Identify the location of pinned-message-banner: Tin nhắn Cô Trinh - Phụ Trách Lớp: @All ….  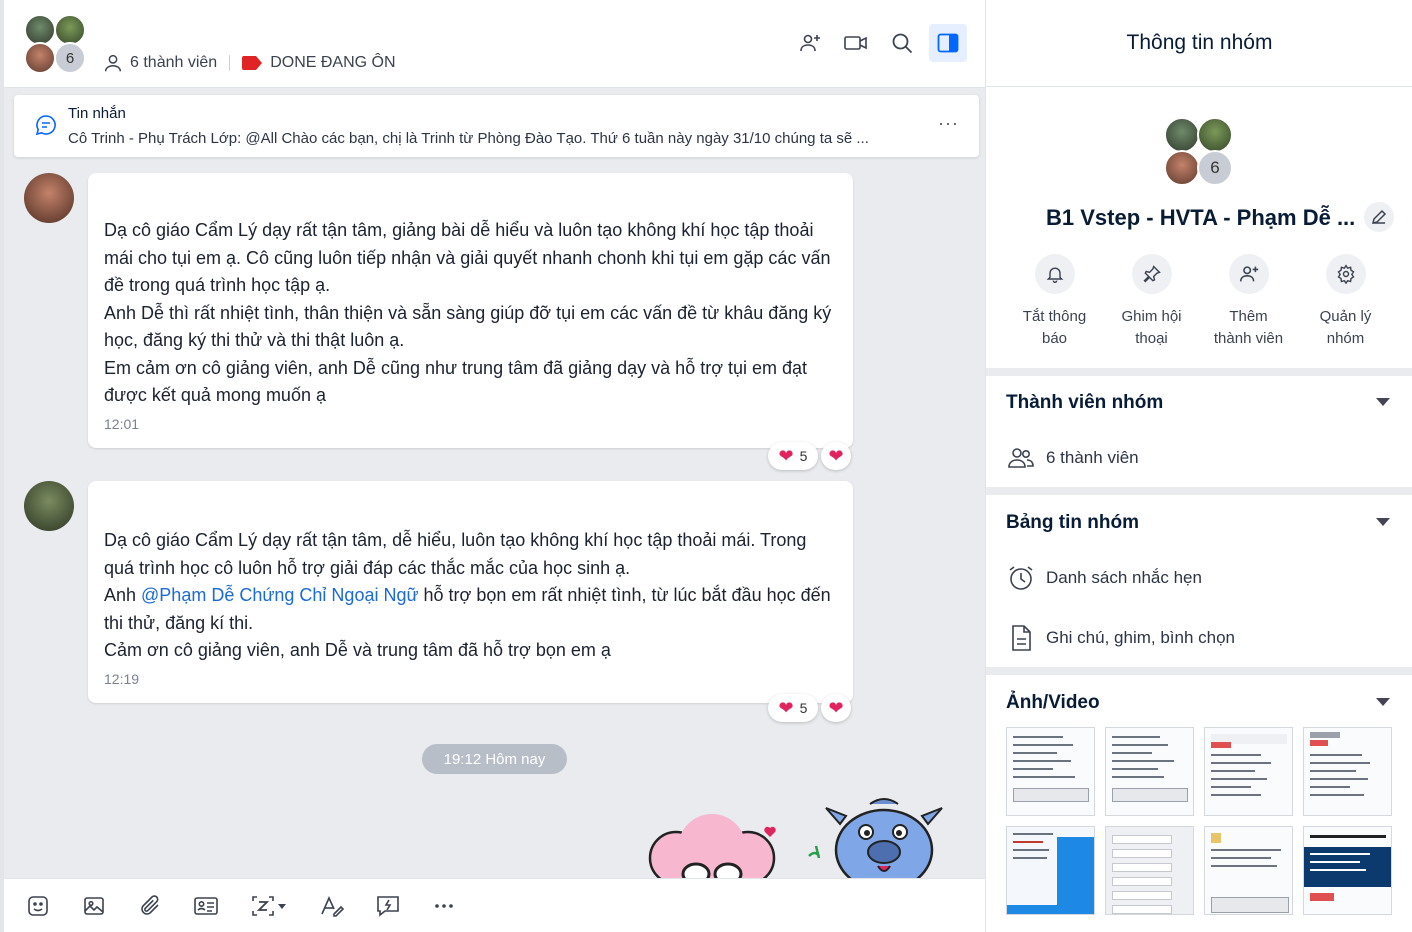
(496, 126).